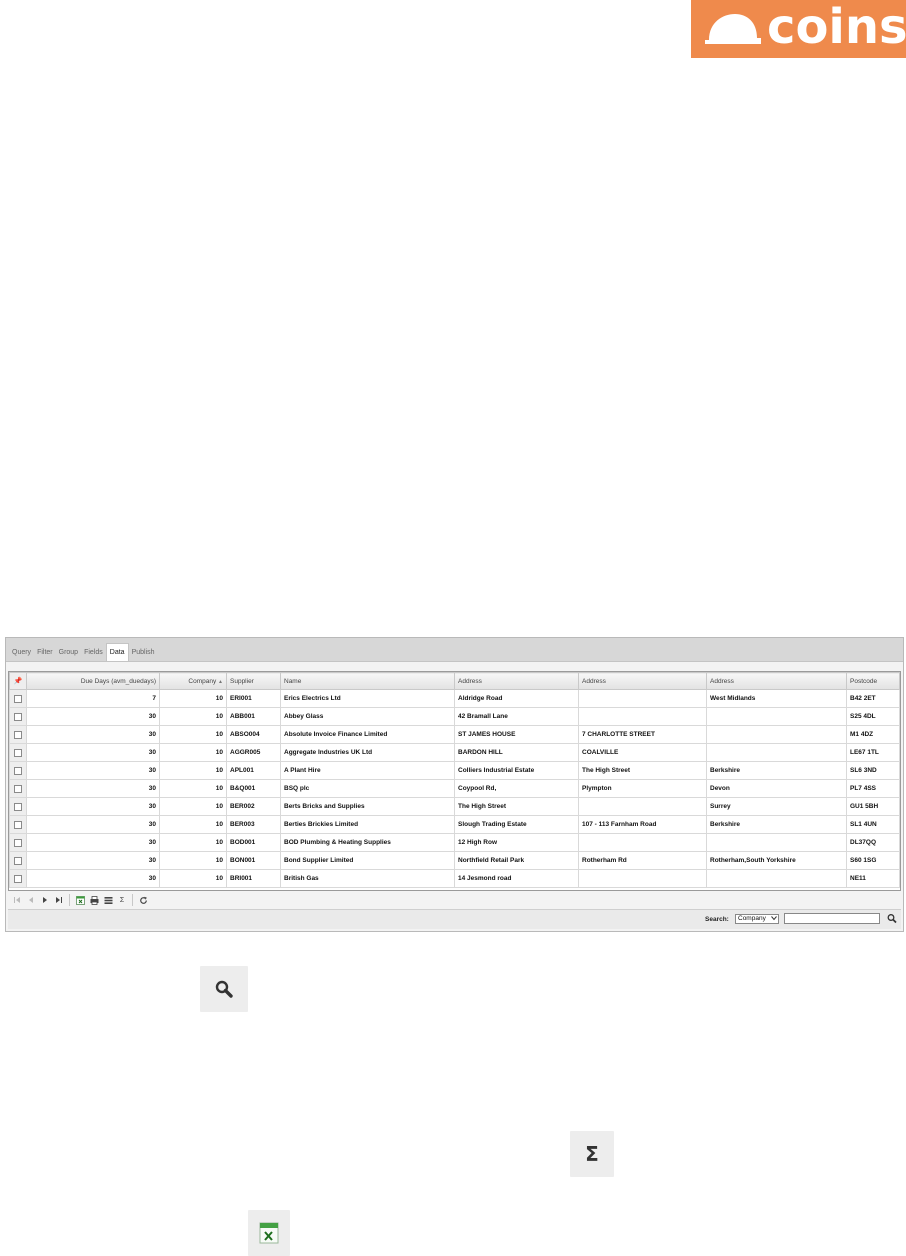 The image size is (906, 1256). Describe the element at coordinates (80, 900) in the screenshot. I see `excel-export-icon` at that location.